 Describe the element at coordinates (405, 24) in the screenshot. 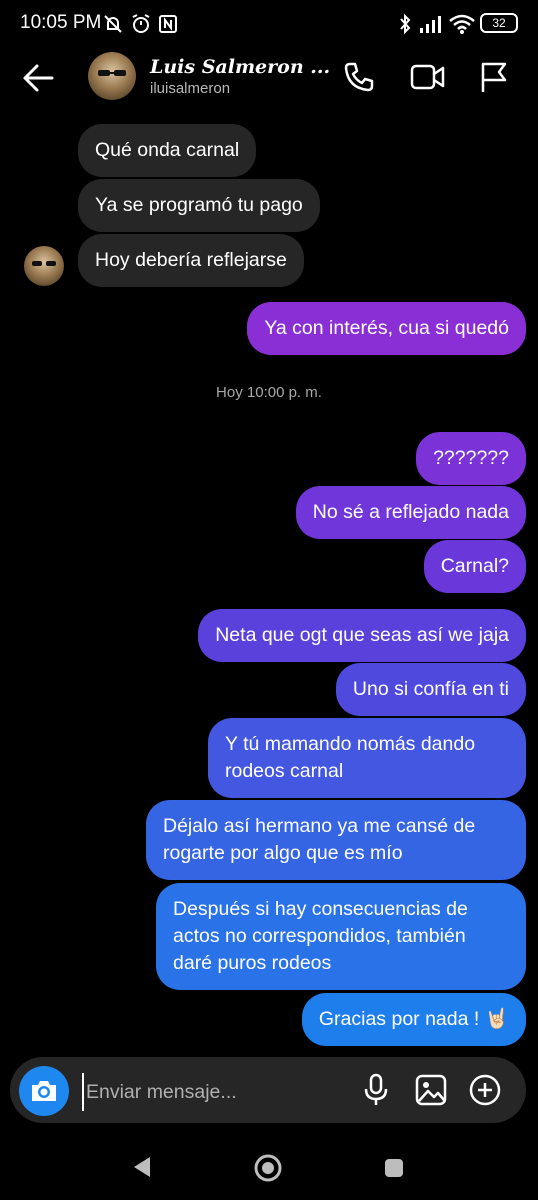

I see `bluetooth-icon` at that location.